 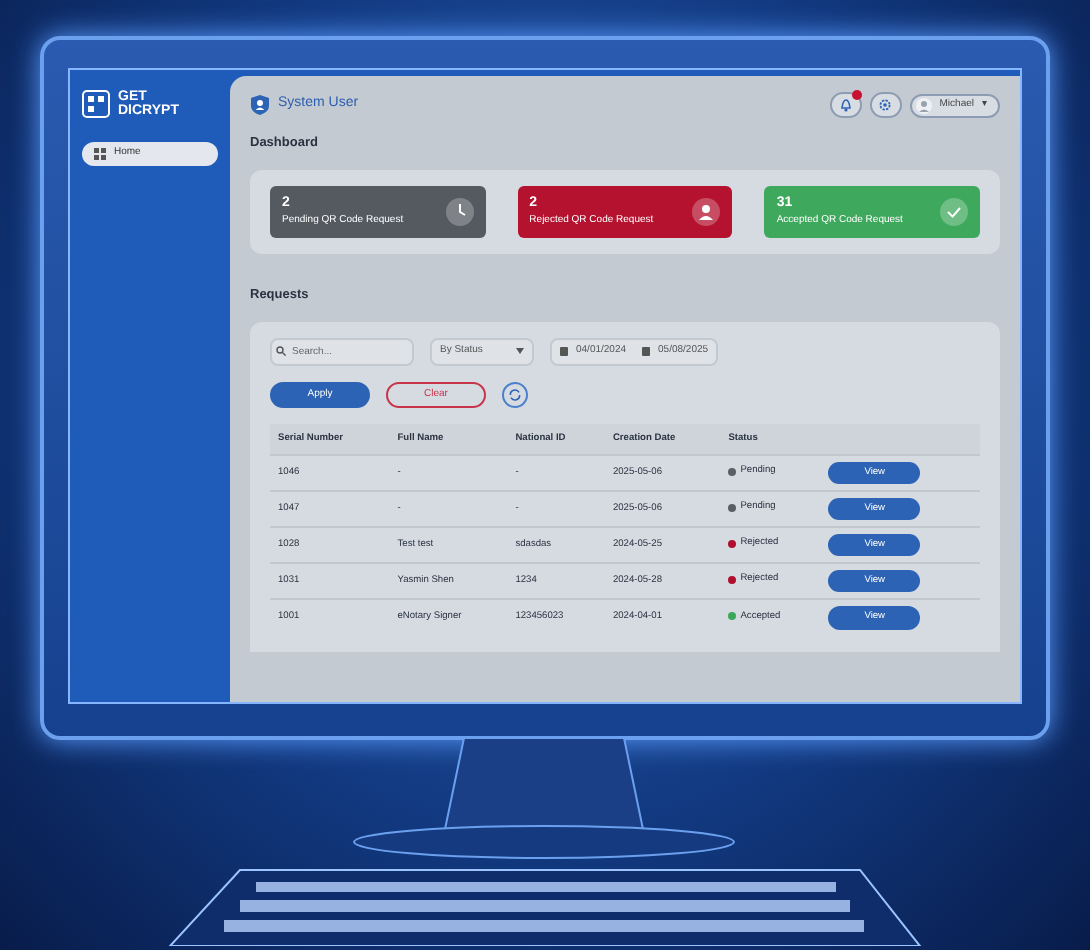 What do you see at coordinates (923, 105) in the screenshot?
I see `avatar-icon` at bounding box center [923, 105].